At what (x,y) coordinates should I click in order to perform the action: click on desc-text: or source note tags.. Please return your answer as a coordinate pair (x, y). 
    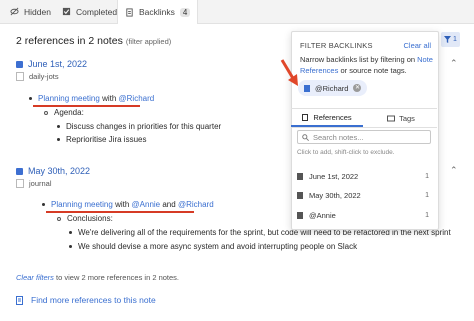
    Looking at the image, I should click on (373, 70).